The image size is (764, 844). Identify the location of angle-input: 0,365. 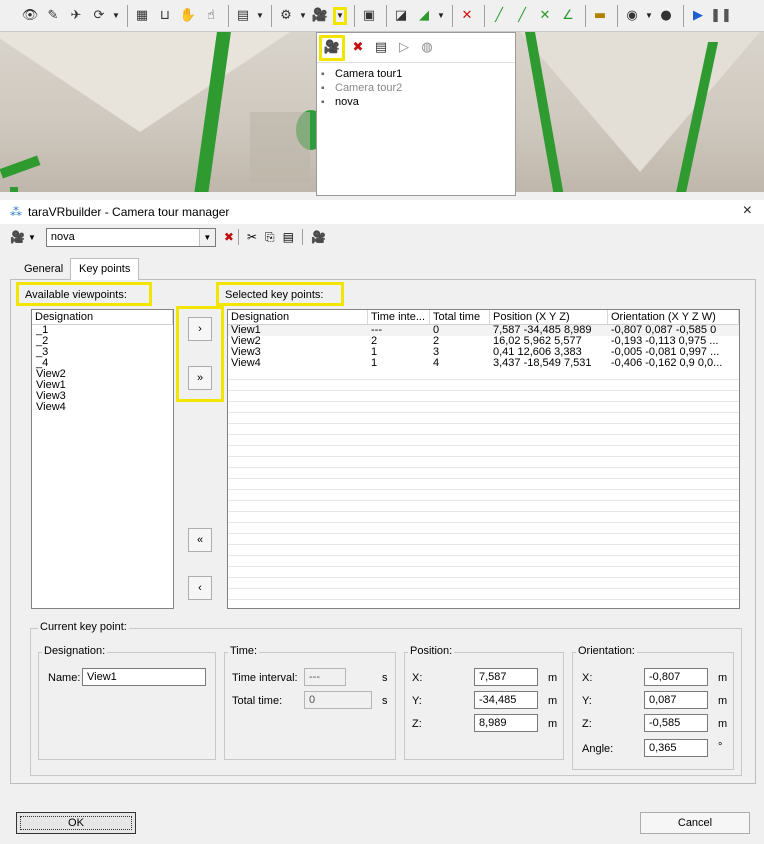
(676, 748).